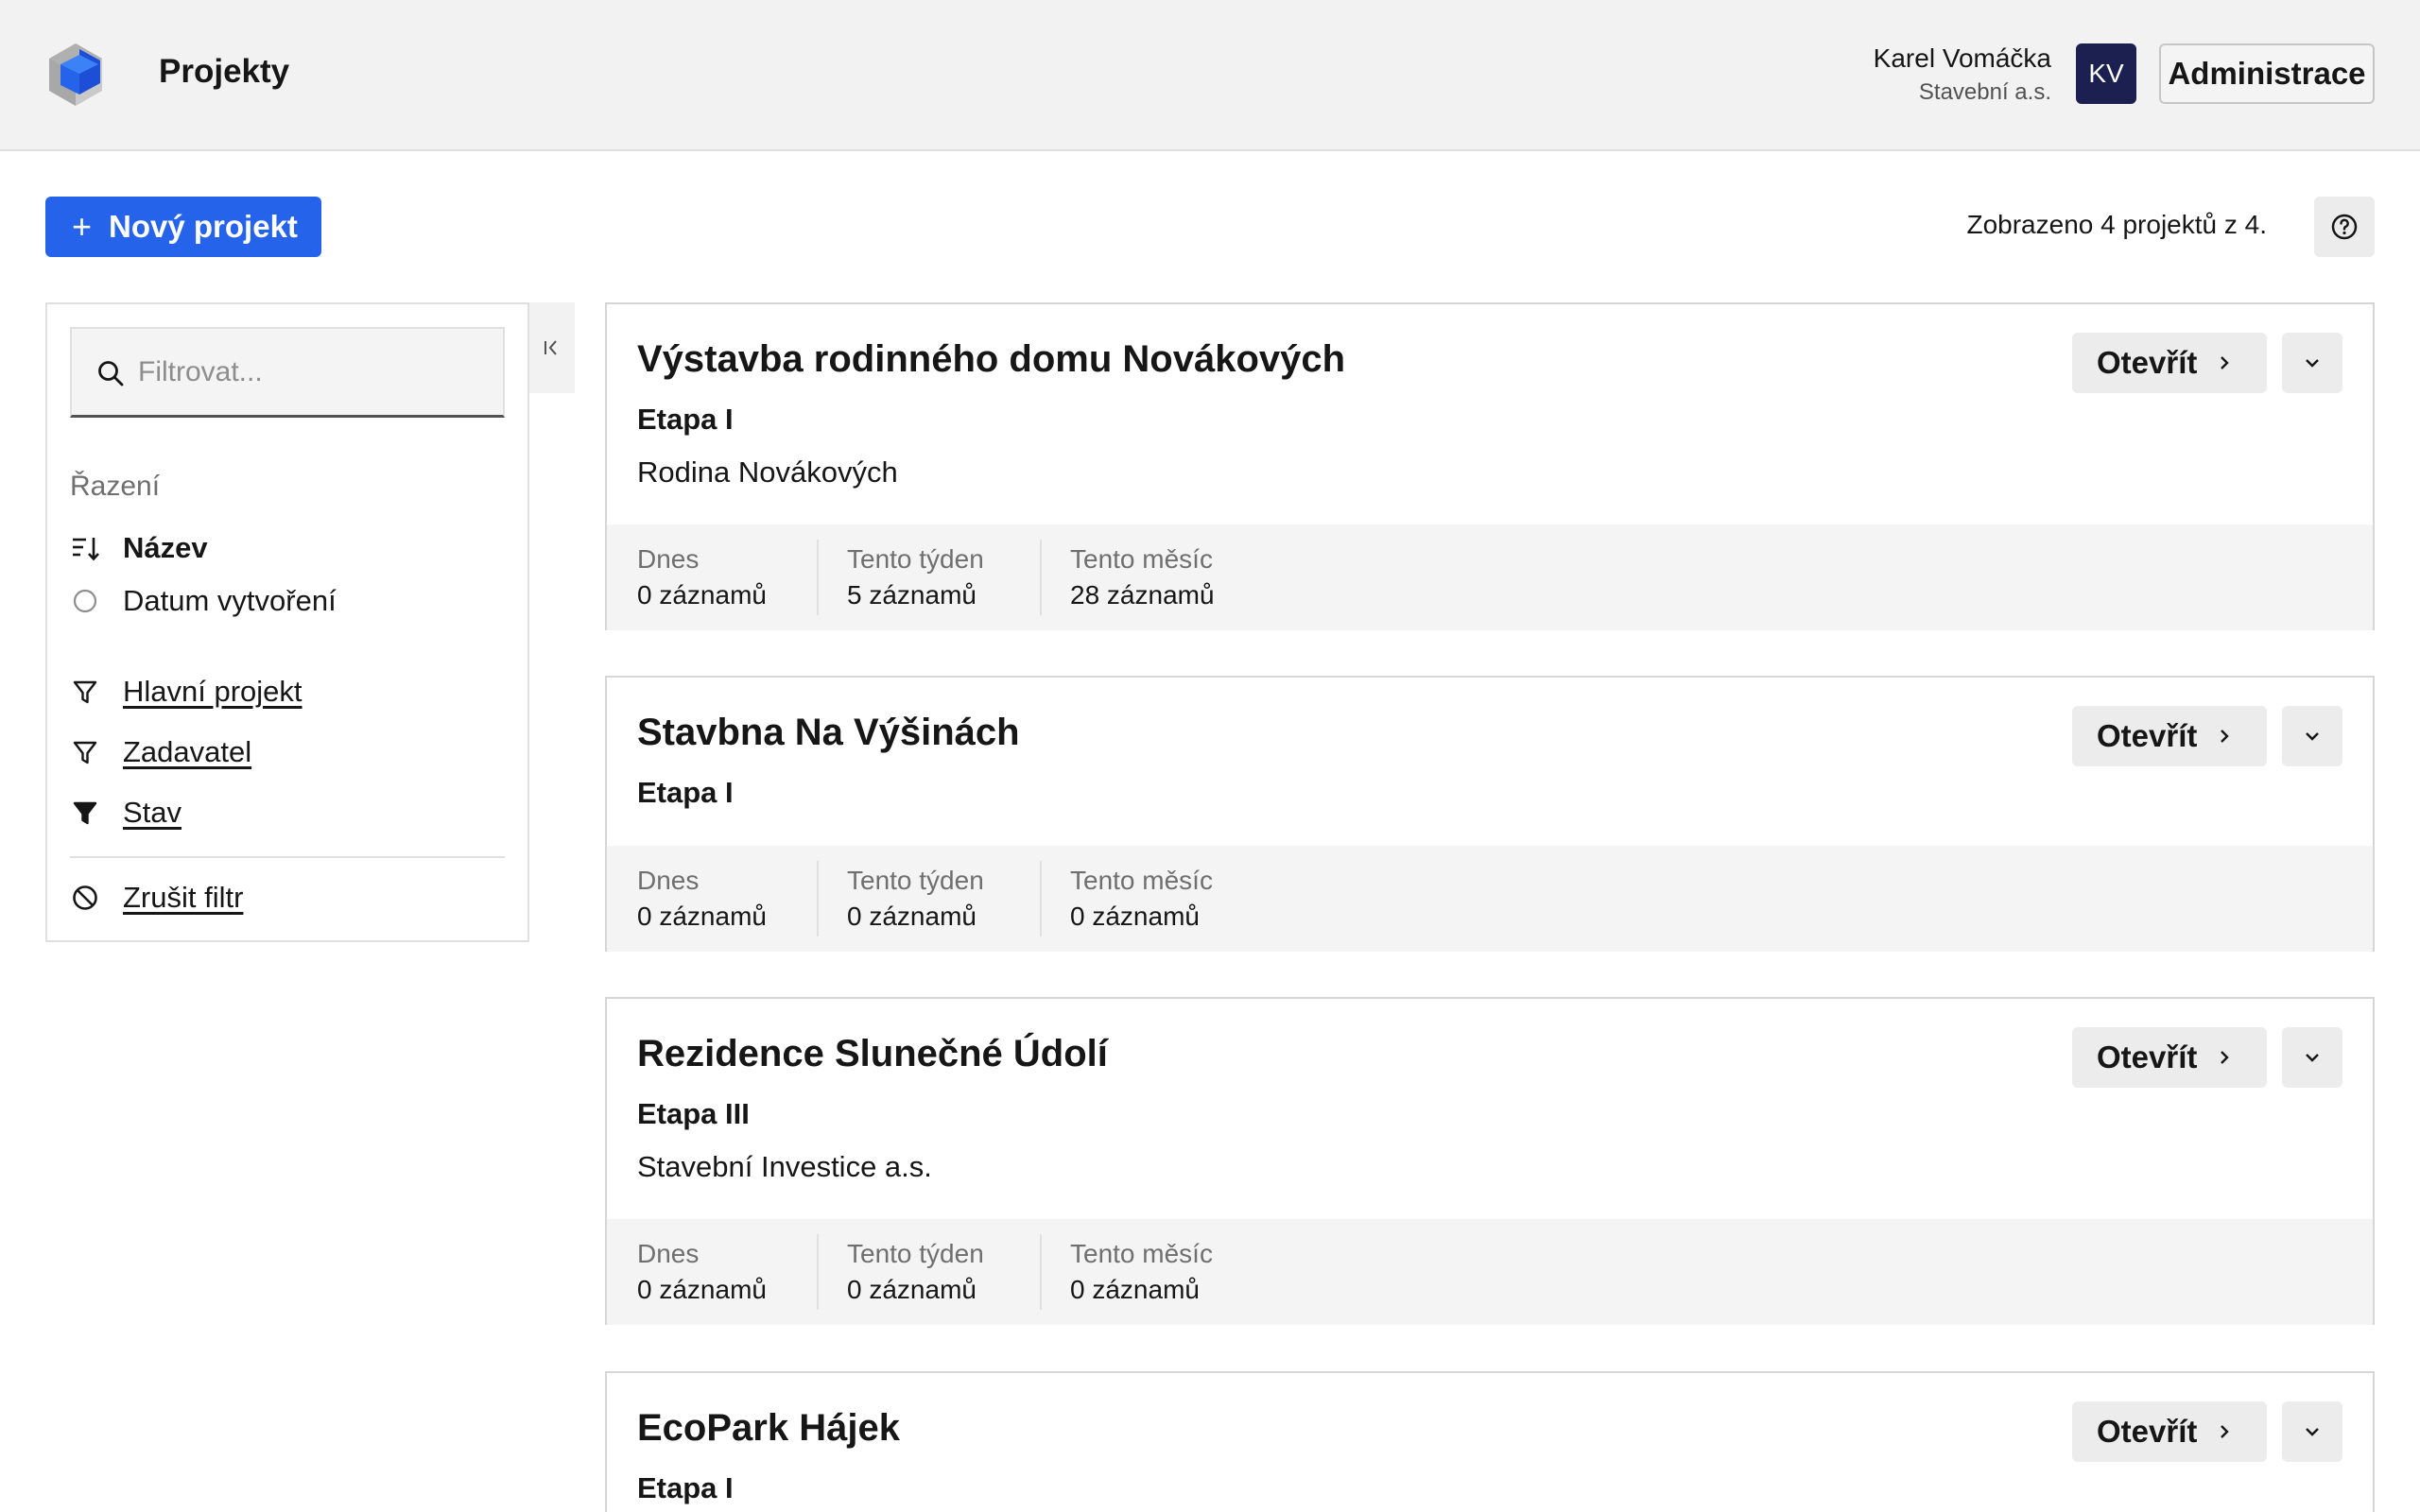 The image size is (2420, 1512). I want to click on radio-unchecked-icon, so click(85, 601).